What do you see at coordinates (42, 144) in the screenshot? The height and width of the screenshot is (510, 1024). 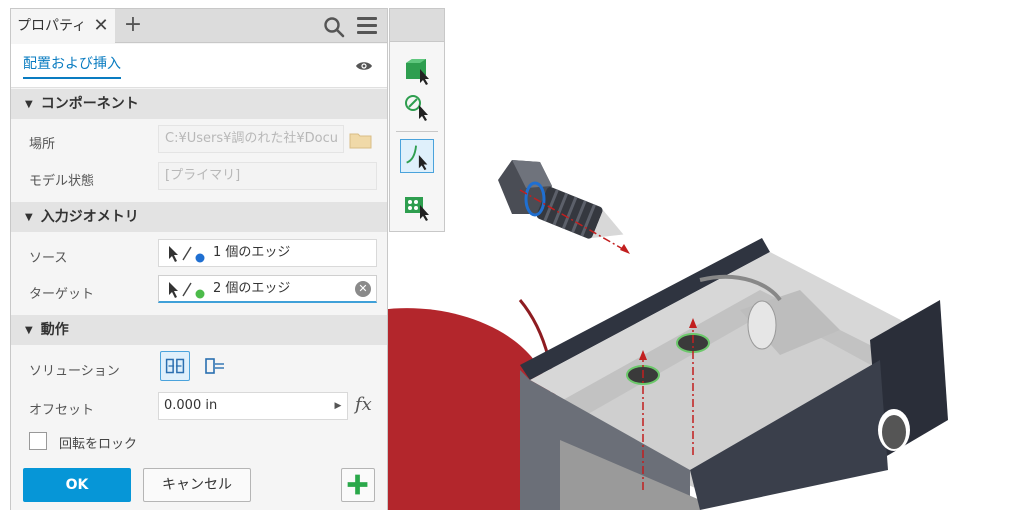 I see `location-label: 場所` at bounding box center [42, 144].